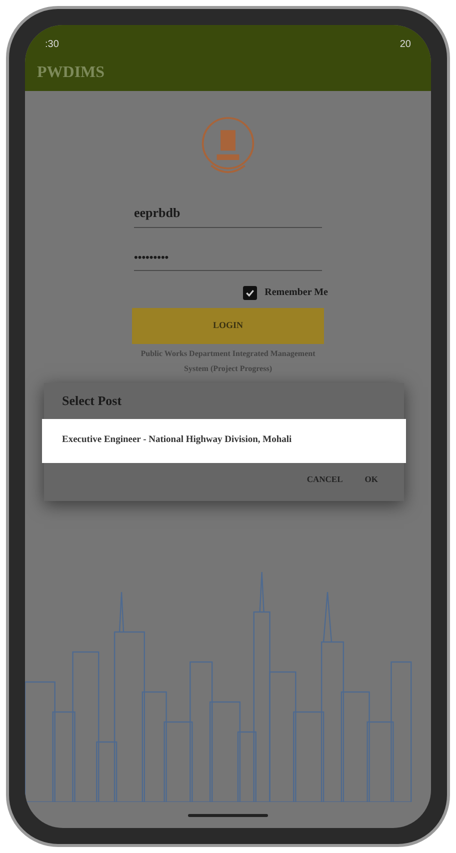 The height and width of the screenshot is (853, 456). What do you see at coordinates (71, 73) in the screenshot?
I see `app-title: PWDIMS` at bounding box center [71, 73].